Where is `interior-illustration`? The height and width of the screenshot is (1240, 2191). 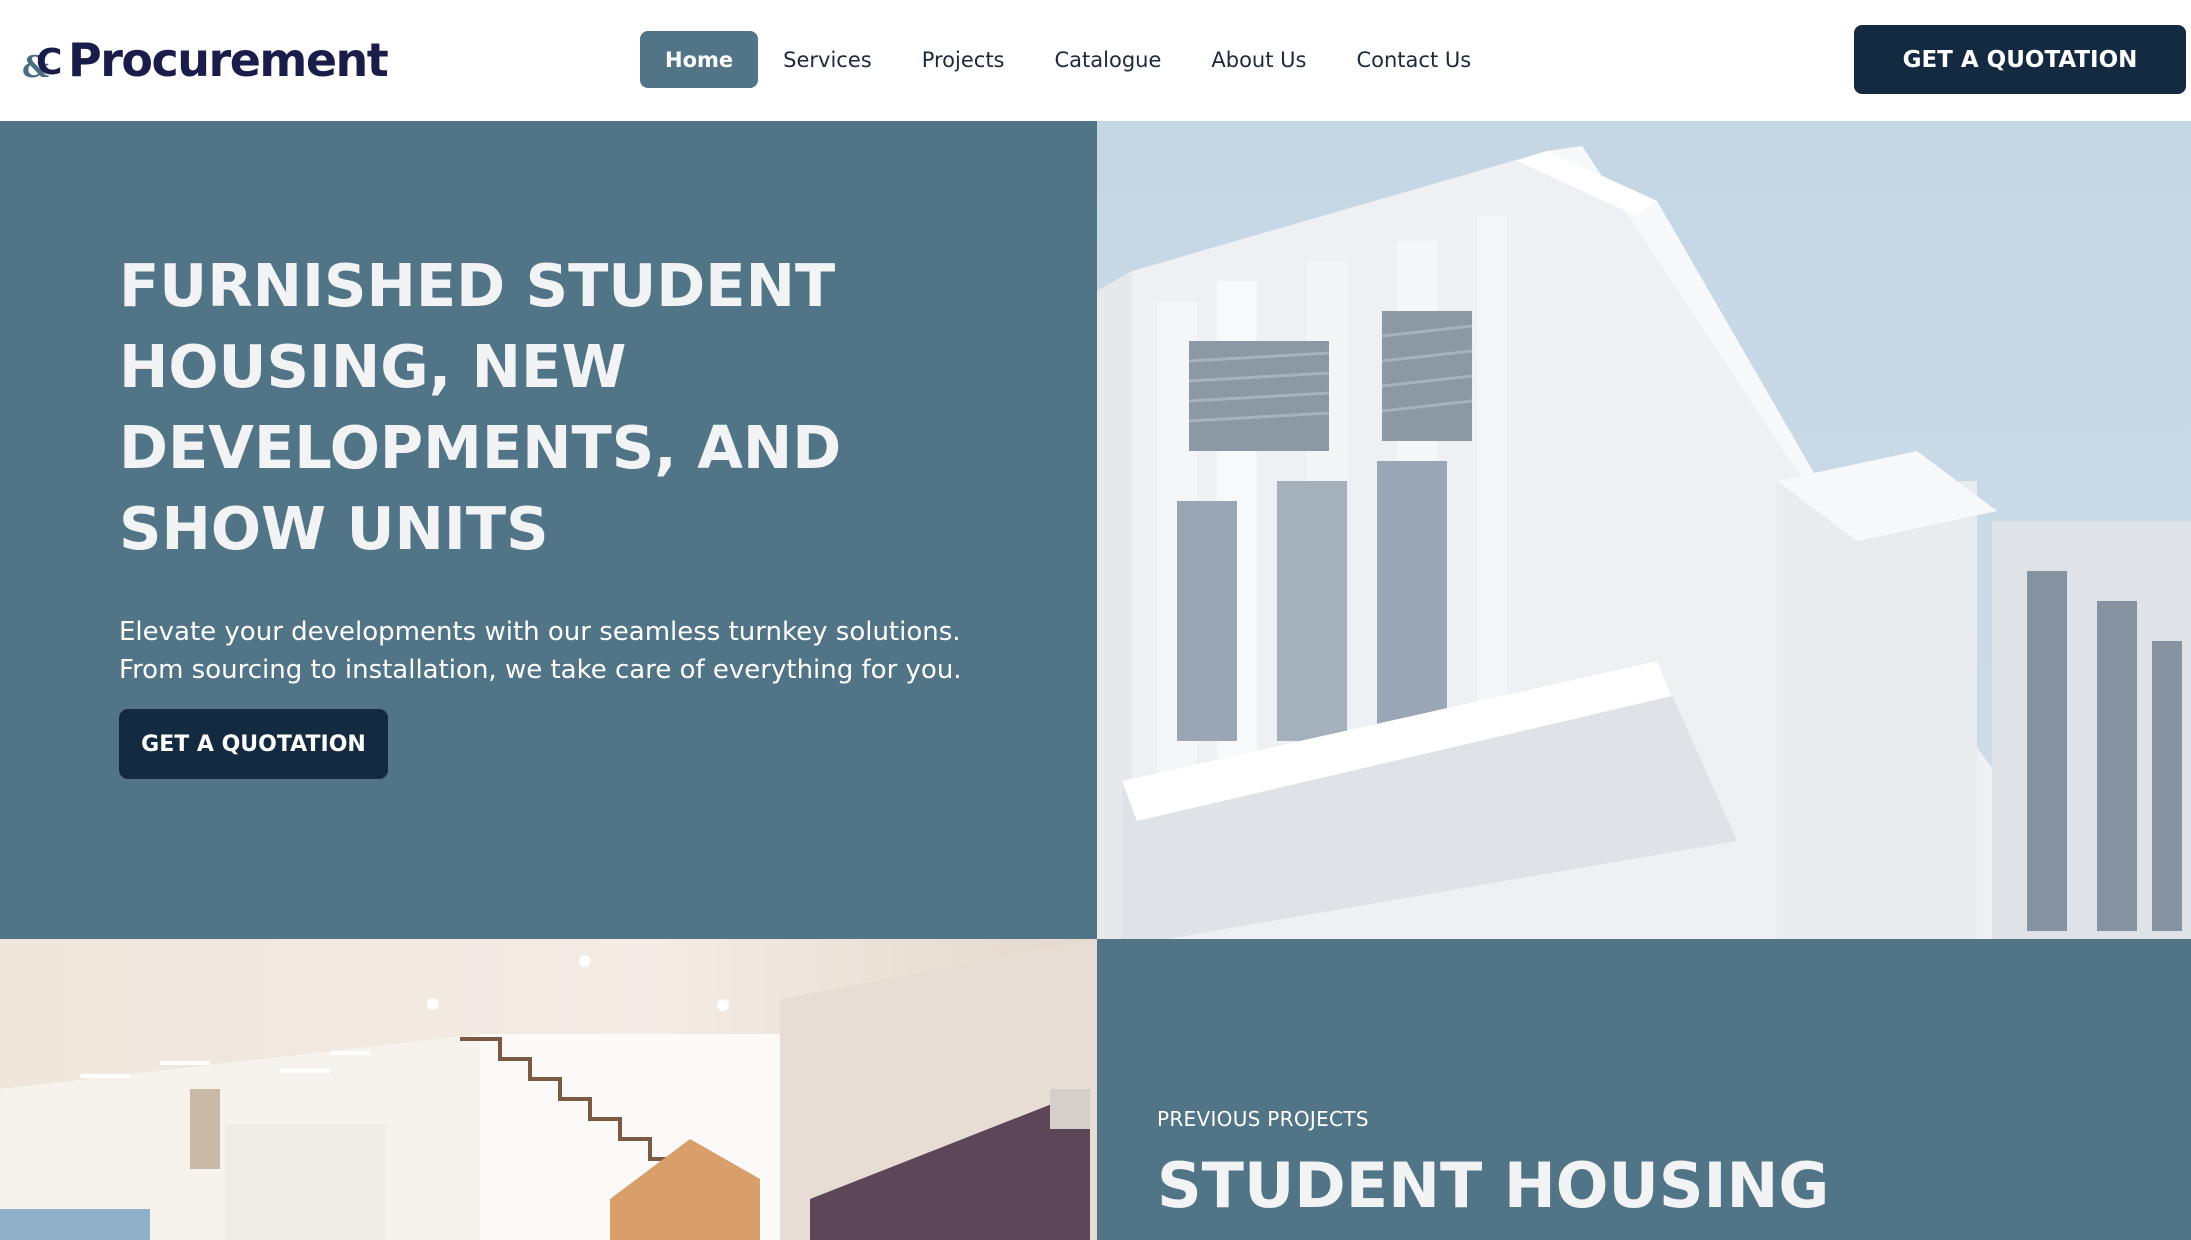
interior-illustration is located at coordinates (548, 1089).